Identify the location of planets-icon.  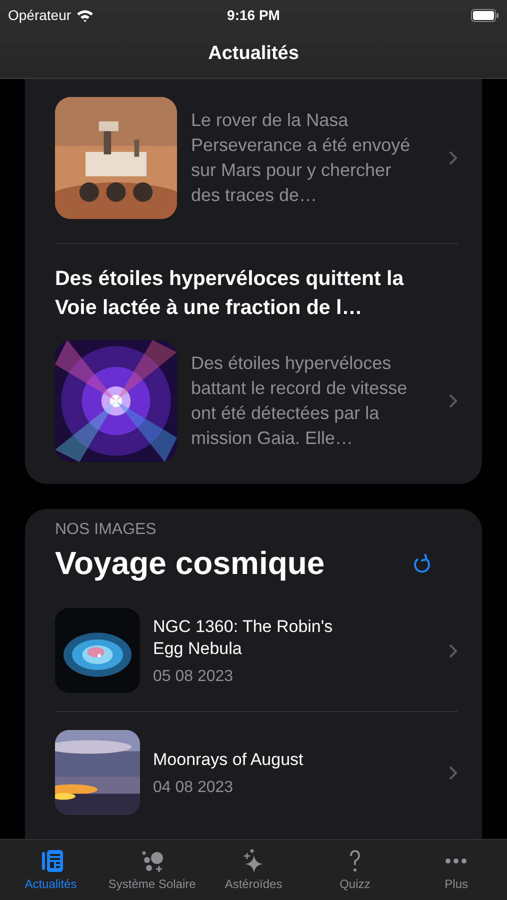
(152, 861).